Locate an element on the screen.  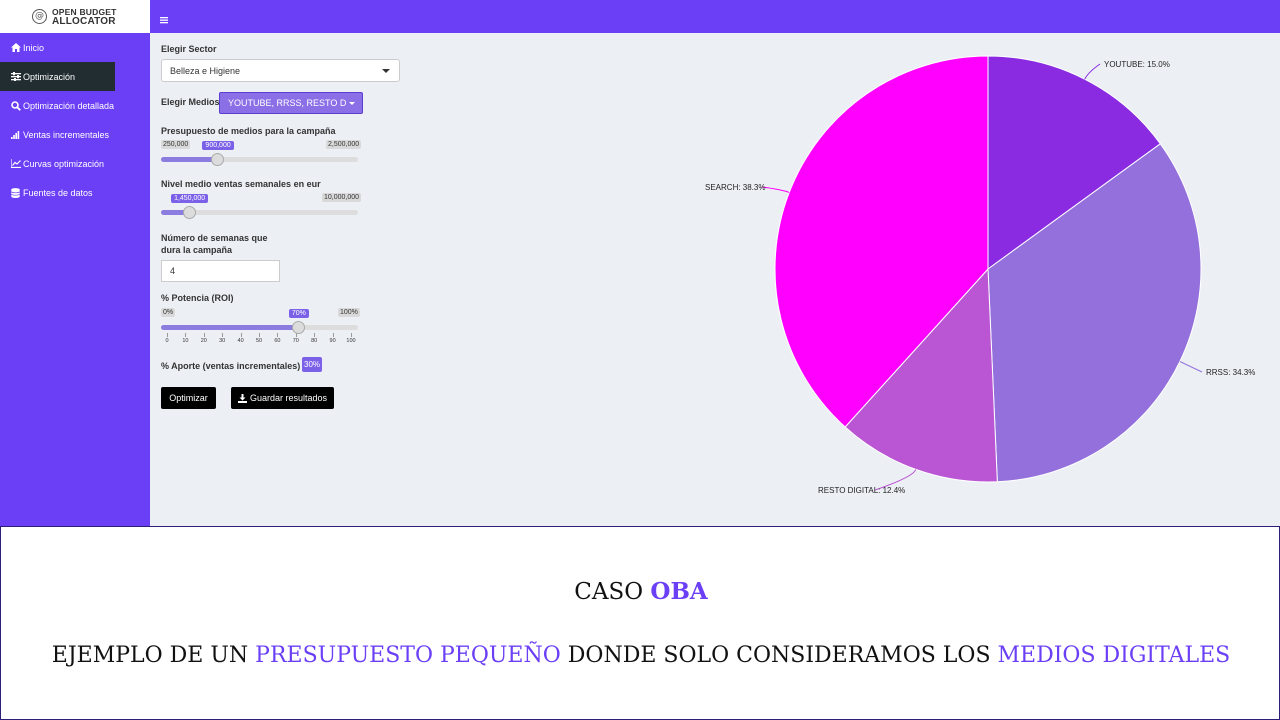
save-results-button: Guardar resultados is located at coordinates (282, 398).